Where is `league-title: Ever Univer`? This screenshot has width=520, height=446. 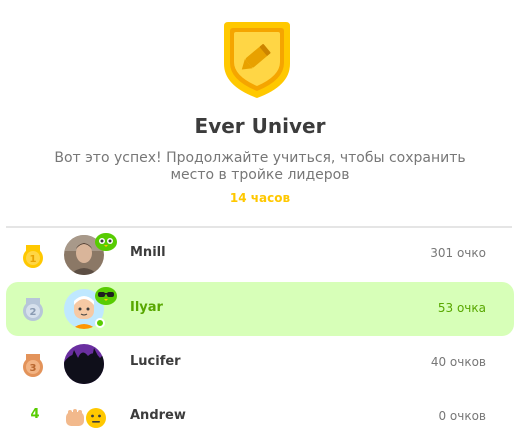 league-title: Ever Univer is located at coordinates (260, 126).